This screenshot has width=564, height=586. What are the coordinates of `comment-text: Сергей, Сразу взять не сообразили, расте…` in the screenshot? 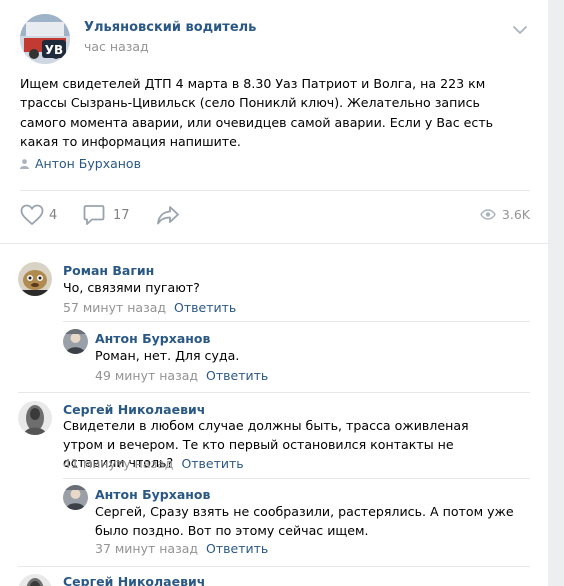 It's located at (304, 521).